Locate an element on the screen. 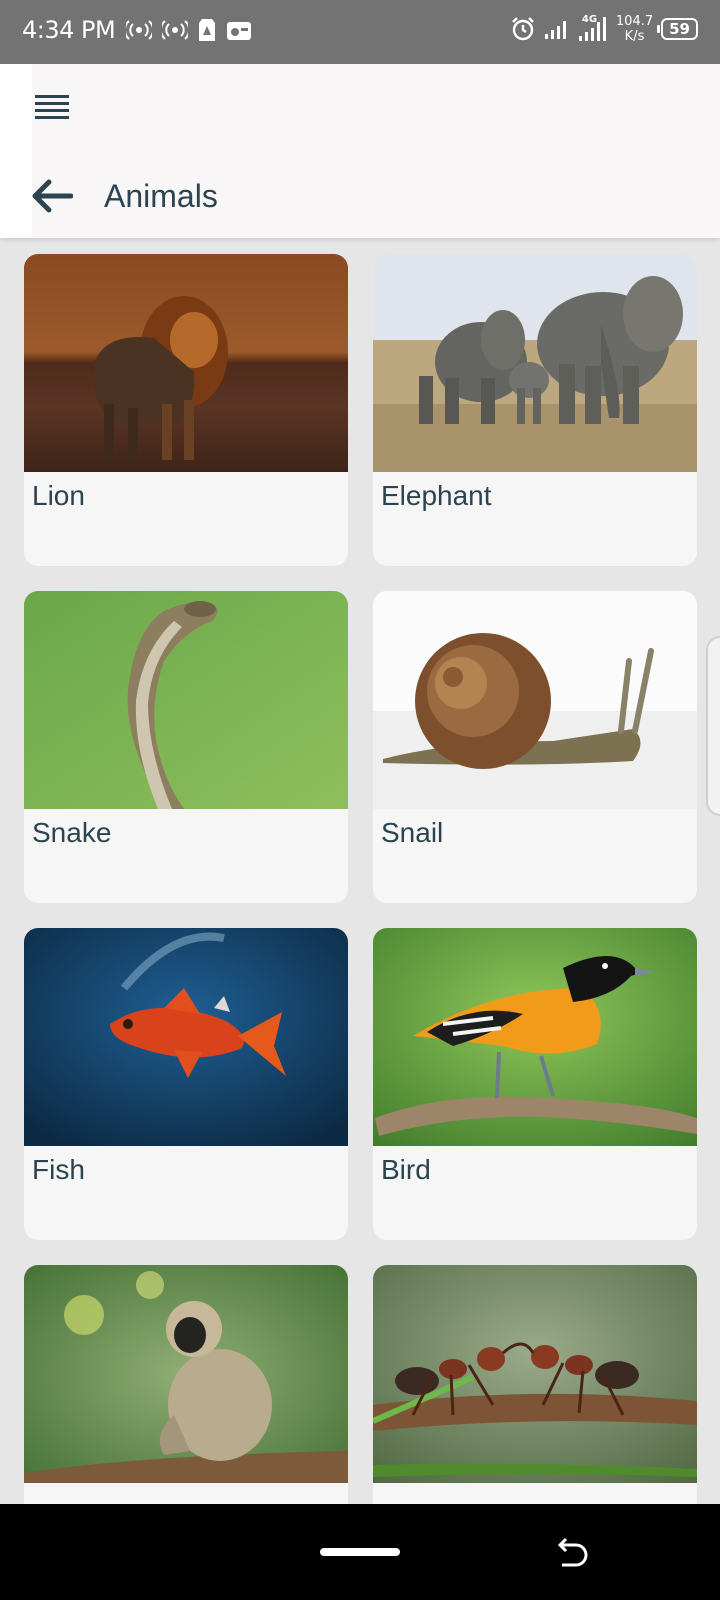 The height and width of the screenshot is (1600, 720). elephant-image is located at coordinates (535, 363).